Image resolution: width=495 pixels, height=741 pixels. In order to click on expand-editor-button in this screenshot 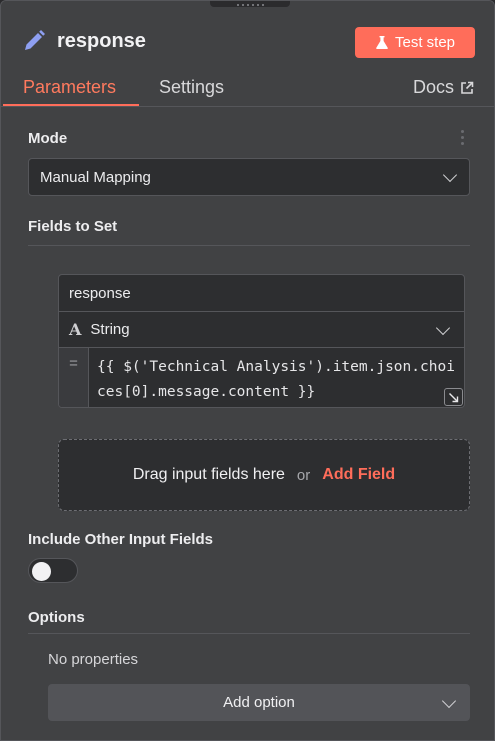, I will do `click(453, 397)`.